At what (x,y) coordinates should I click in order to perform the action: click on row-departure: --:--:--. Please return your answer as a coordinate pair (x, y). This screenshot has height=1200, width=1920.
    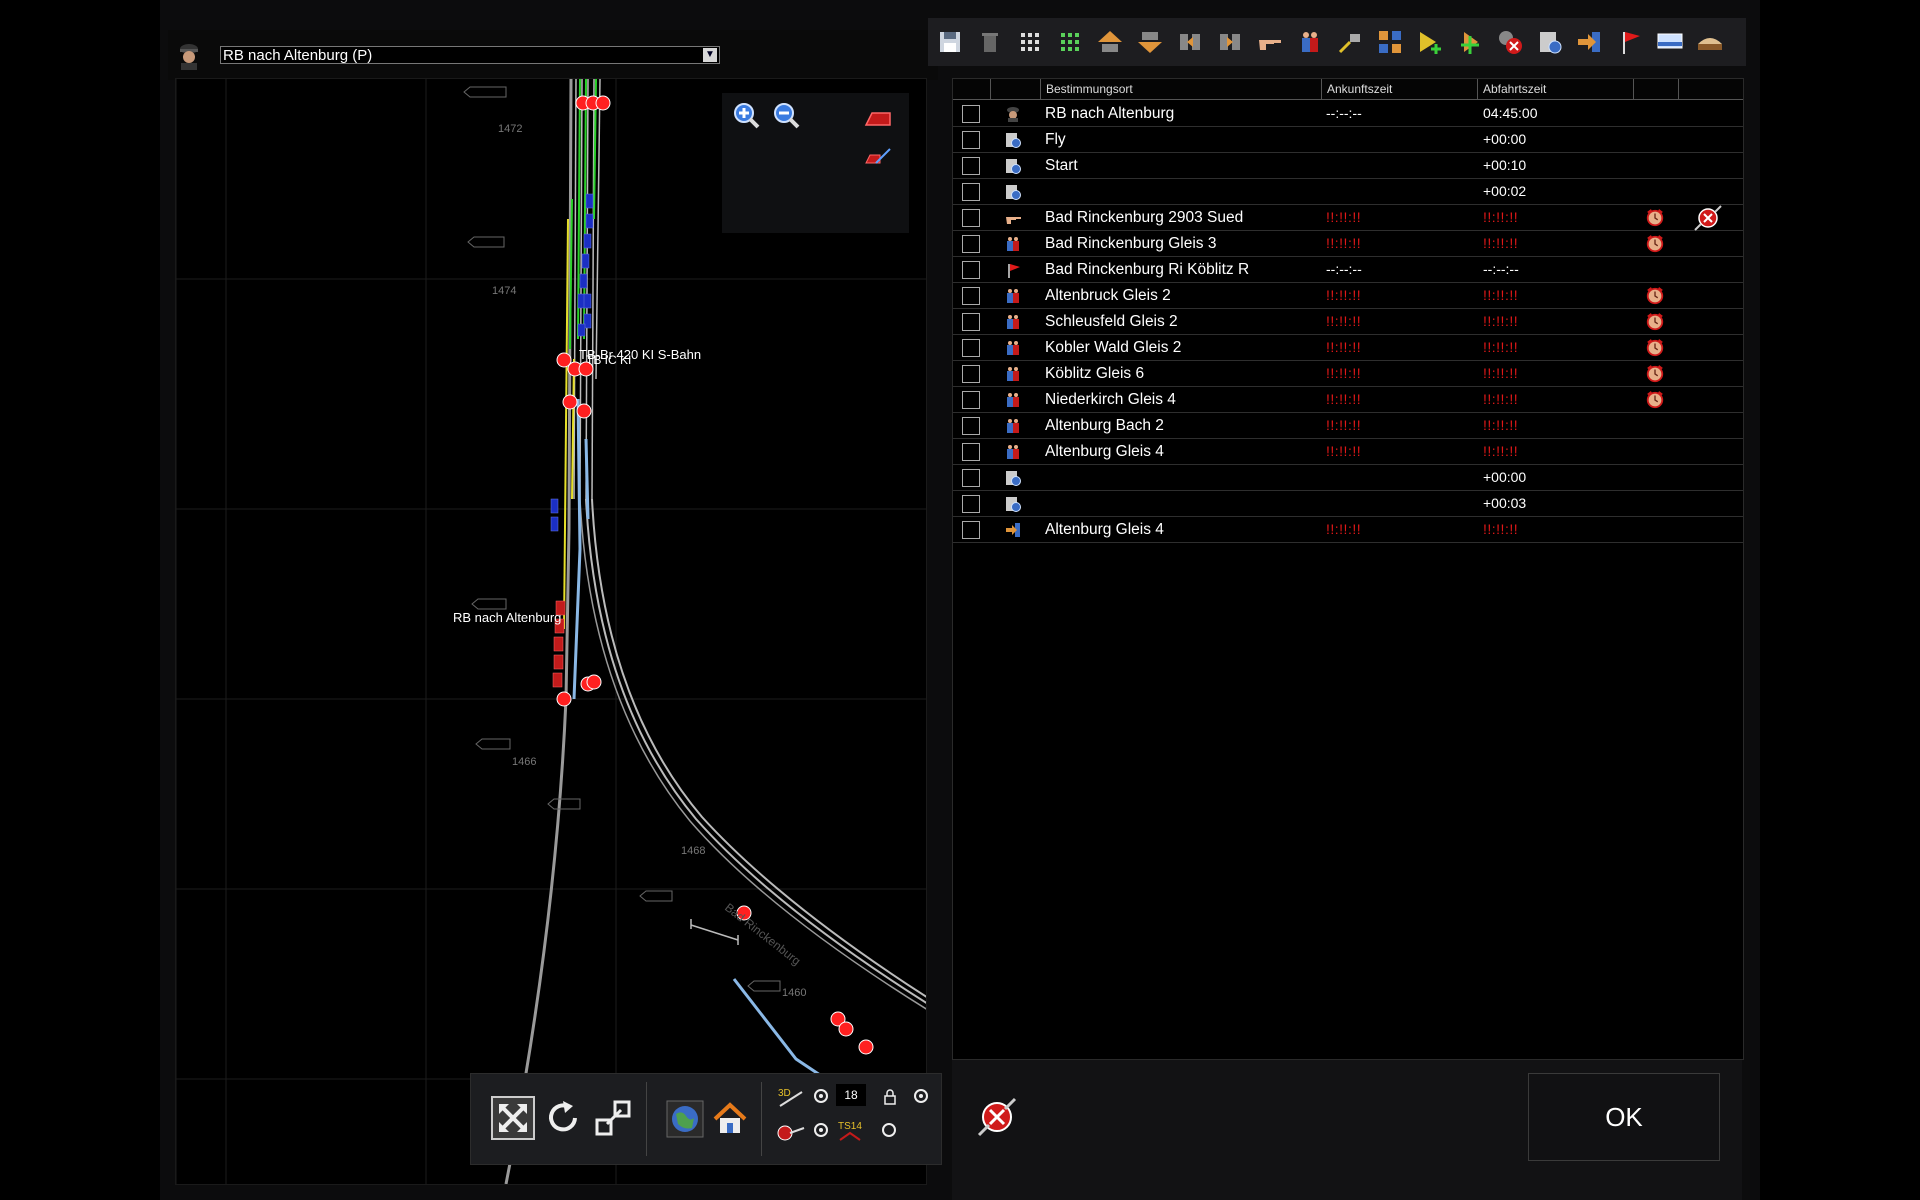
    Looking at the image, I should click on (1501, 269).